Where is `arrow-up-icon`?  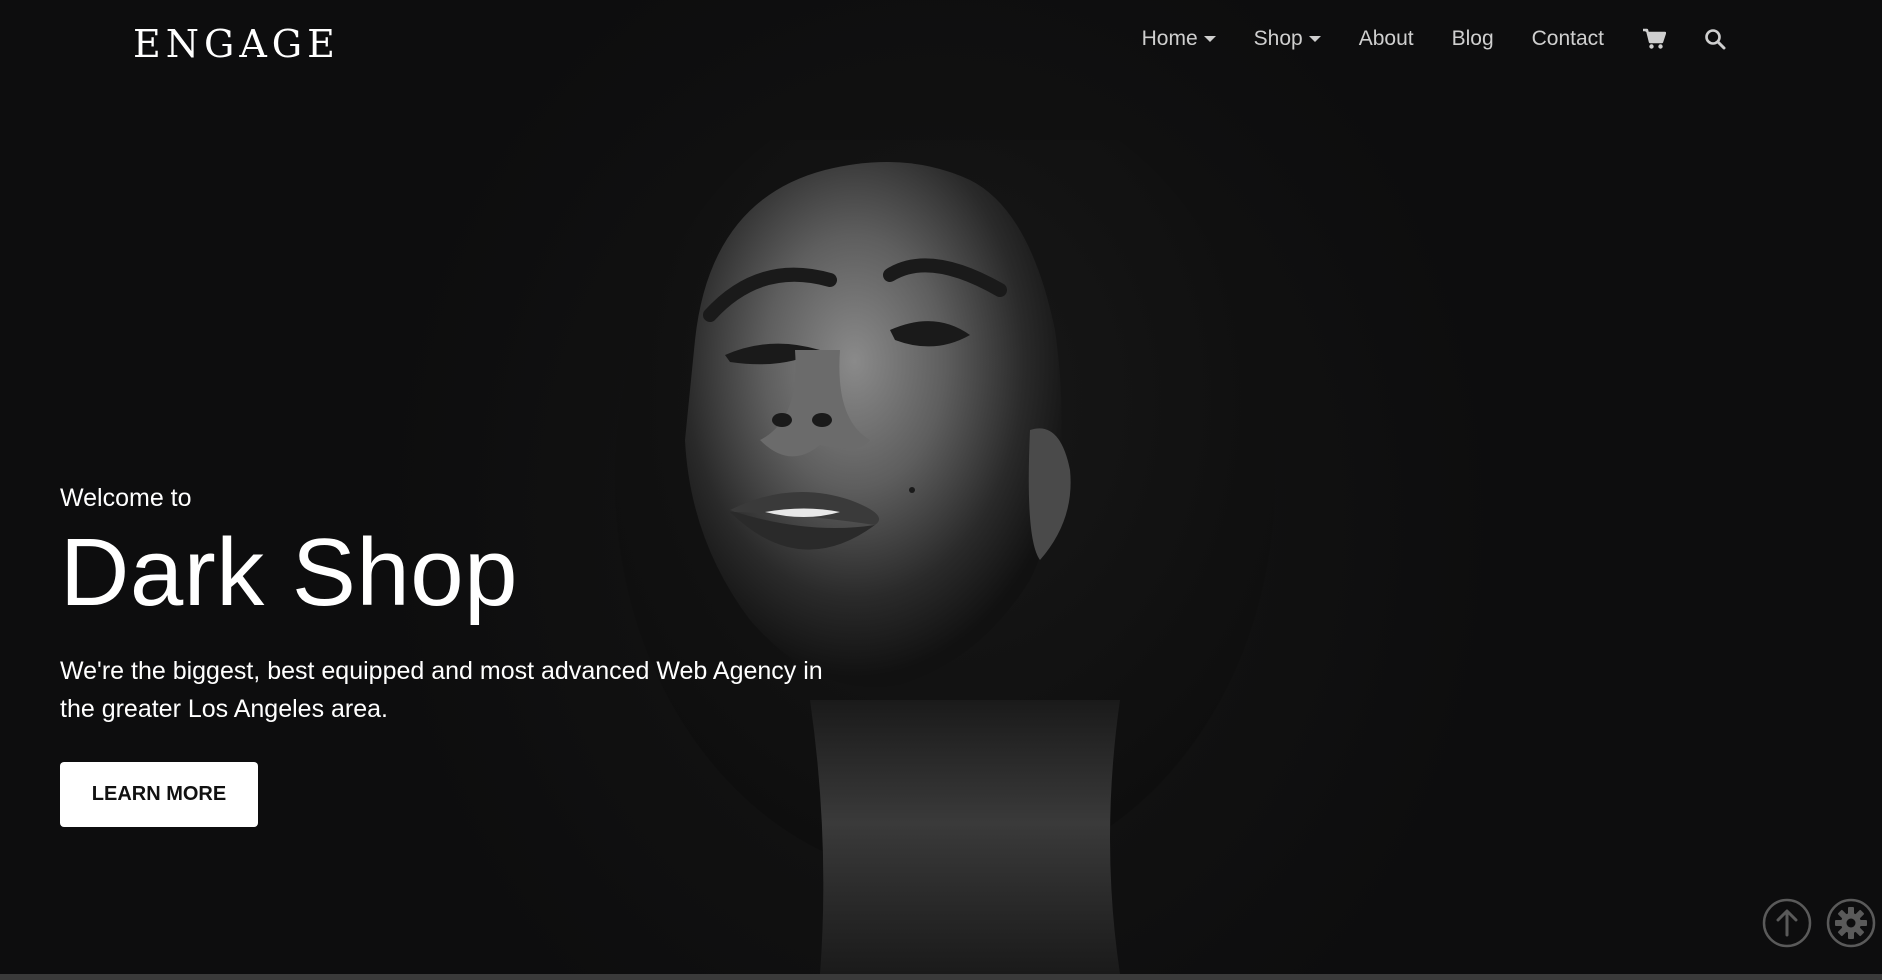 arrow-up-icon is located at coordinates (1787, 923).